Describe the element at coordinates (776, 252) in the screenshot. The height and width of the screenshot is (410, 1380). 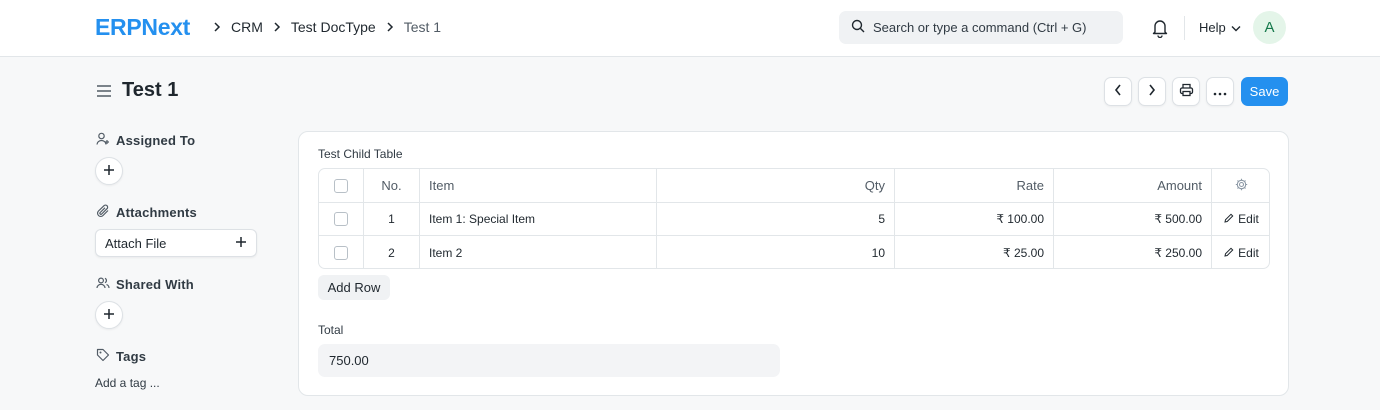
I see `row-qty: 10` at that location.